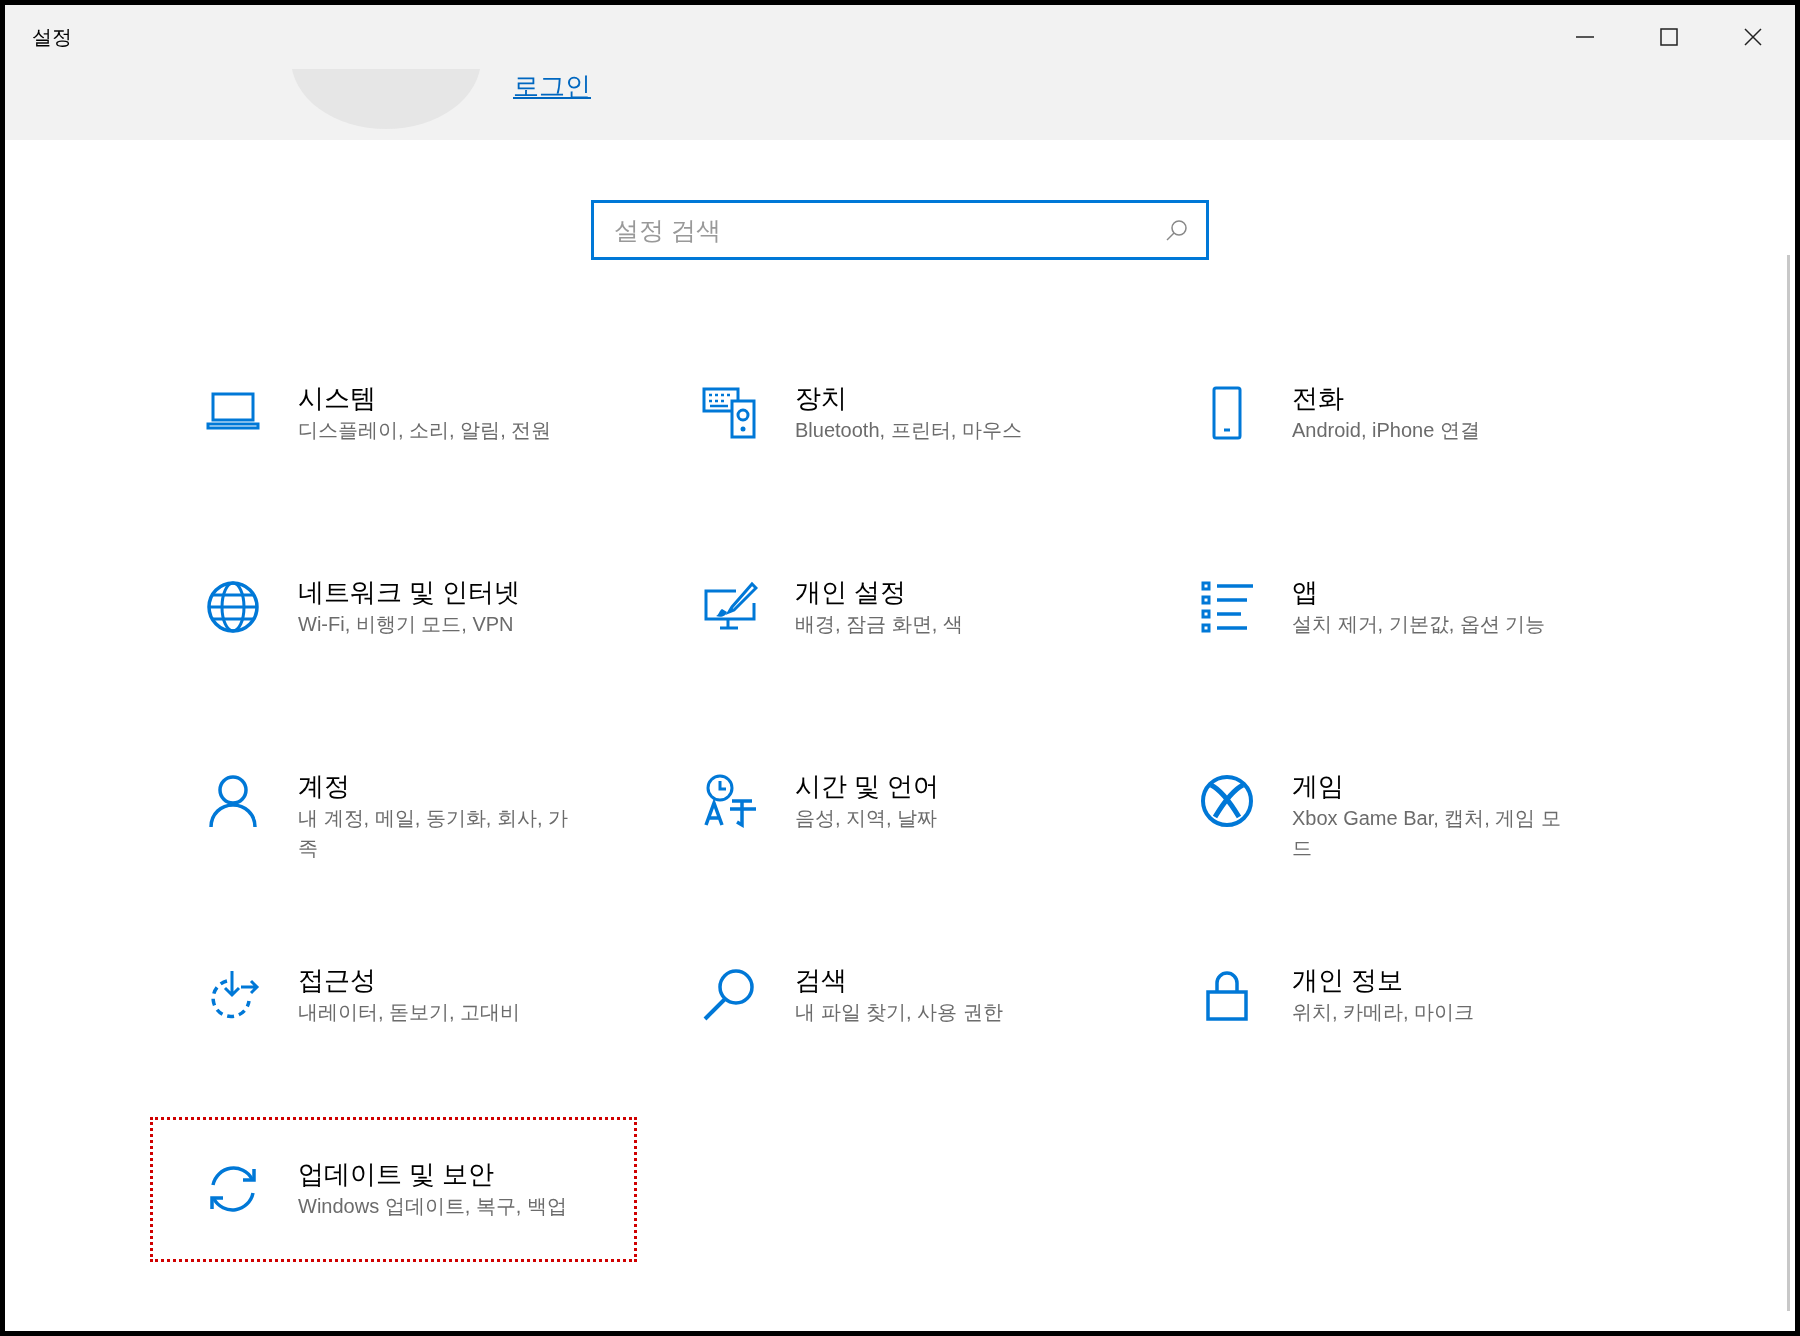 This screenshot has height=1336, width=1800. I want to click on tile-description: 배경, 잠금 화면, 색, so click(879, 624).